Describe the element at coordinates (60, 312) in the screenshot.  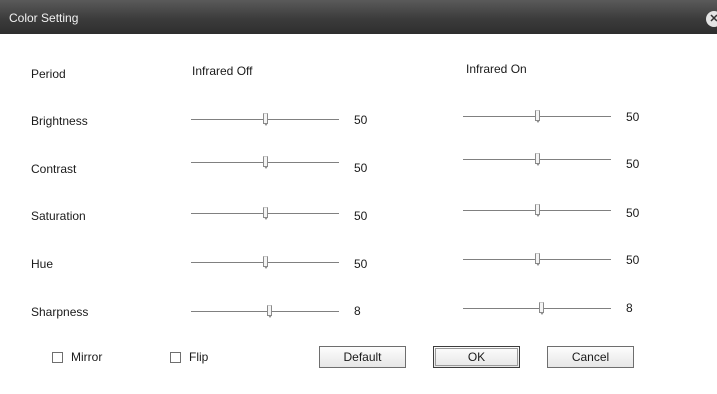
I see `sharpness-label: Sharpness` at that location.